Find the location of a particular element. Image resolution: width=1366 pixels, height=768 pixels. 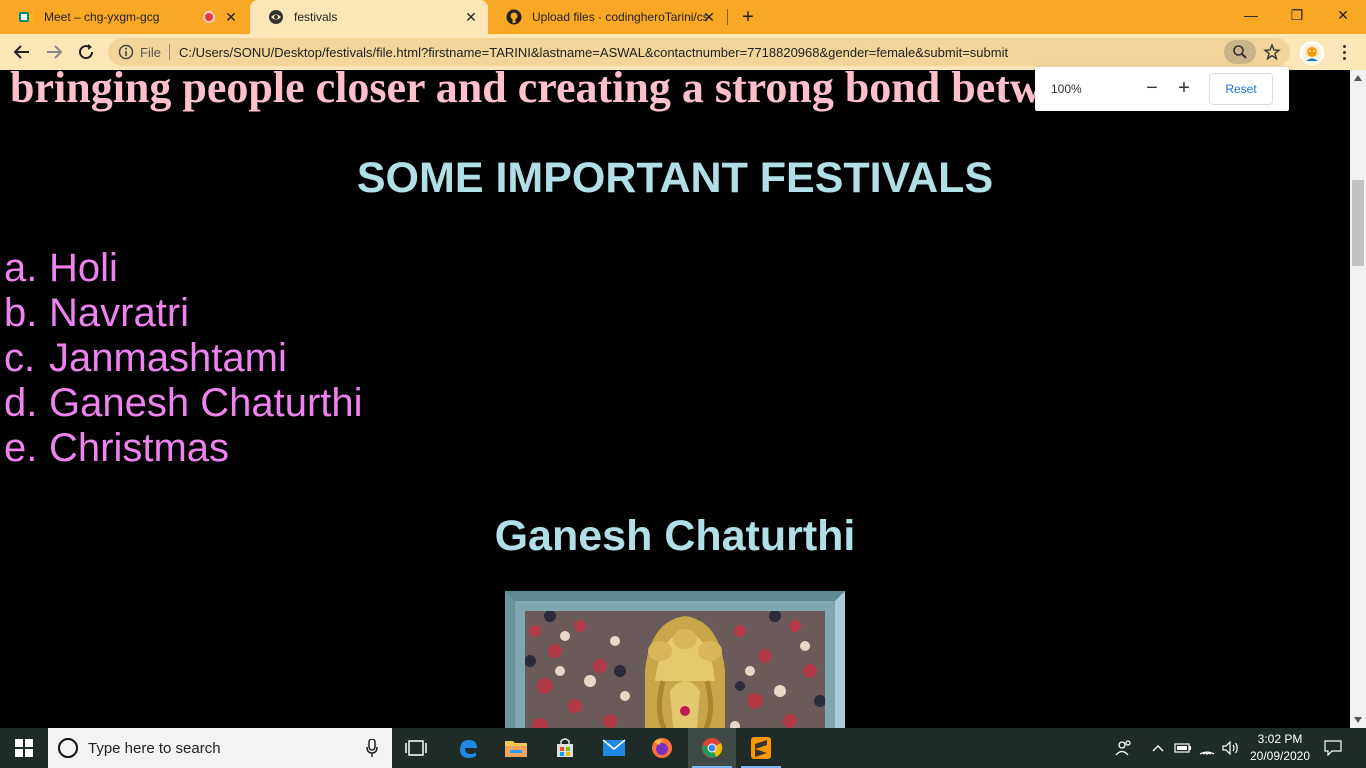

url-scheme: File is located at coordinates (150, 52).